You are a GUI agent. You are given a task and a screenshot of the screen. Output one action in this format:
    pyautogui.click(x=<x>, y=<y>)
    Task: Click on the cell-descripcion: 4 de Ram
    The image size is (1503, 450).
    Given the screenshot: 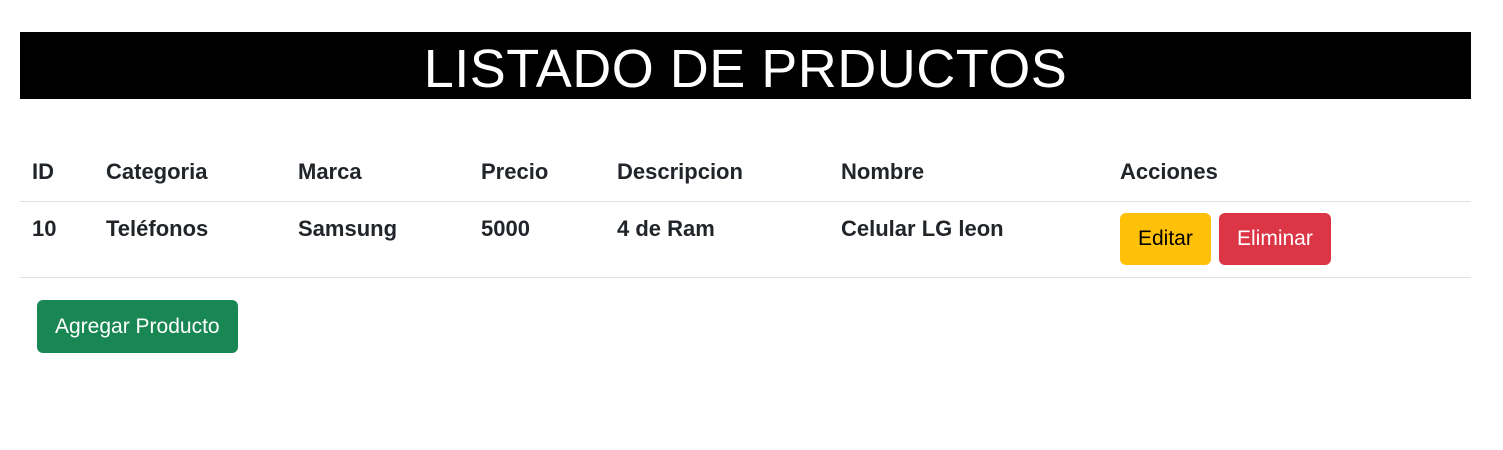 What is the action you would take?
    pyautogui.click(x=717, y=239)
    